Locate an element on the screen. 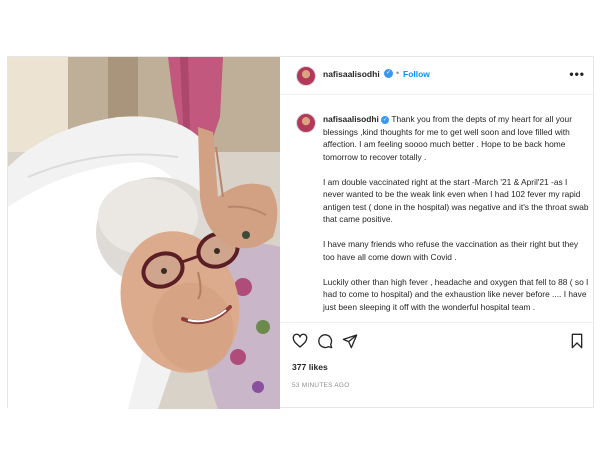 This screenshot has height=450, width=600. save-bookmark-icon is located at coordinates (577, 341).